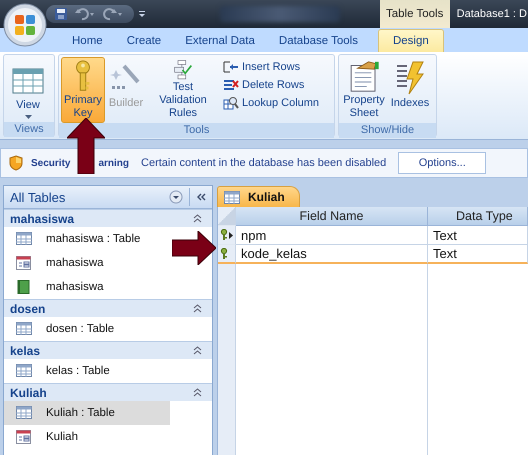 This screenshot has height=455, width=528. Describe the element at coordinates (492, 14) in the screenshot. I see `window-title: Database1 : D` at that location.